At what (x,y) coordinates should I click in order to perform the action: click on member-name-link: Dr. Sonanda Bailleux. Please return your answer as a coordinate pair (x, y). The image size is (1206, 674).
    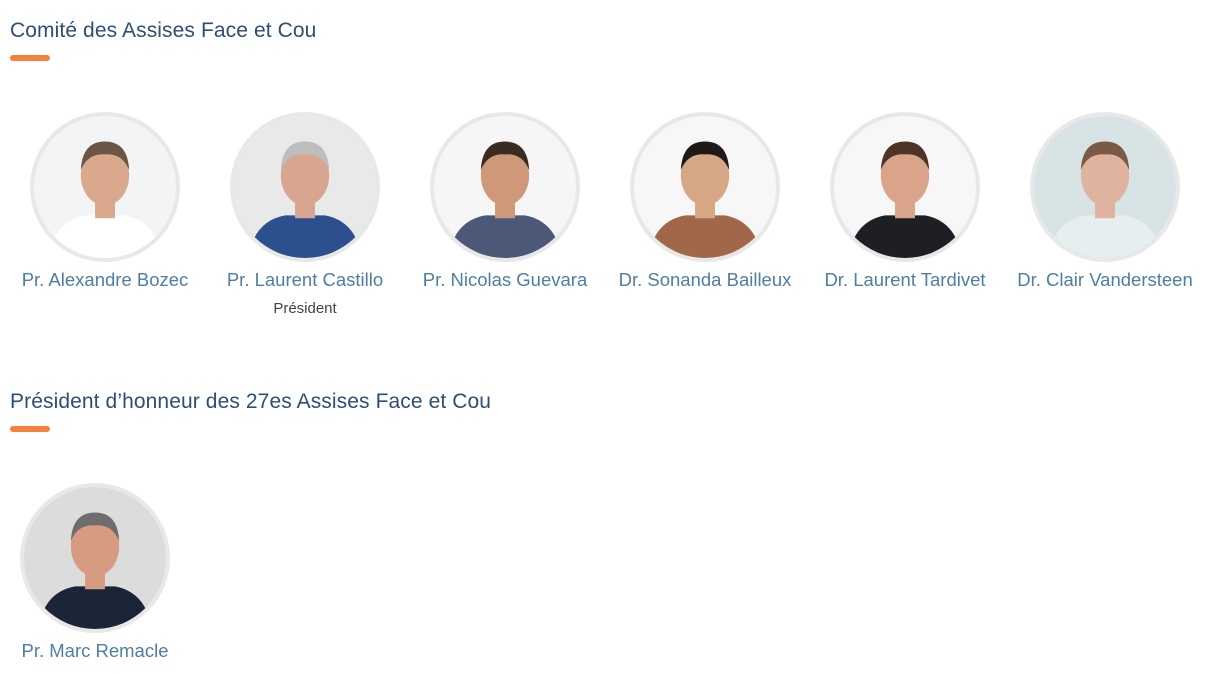
    Looking at the image, I should click on (705, 280).